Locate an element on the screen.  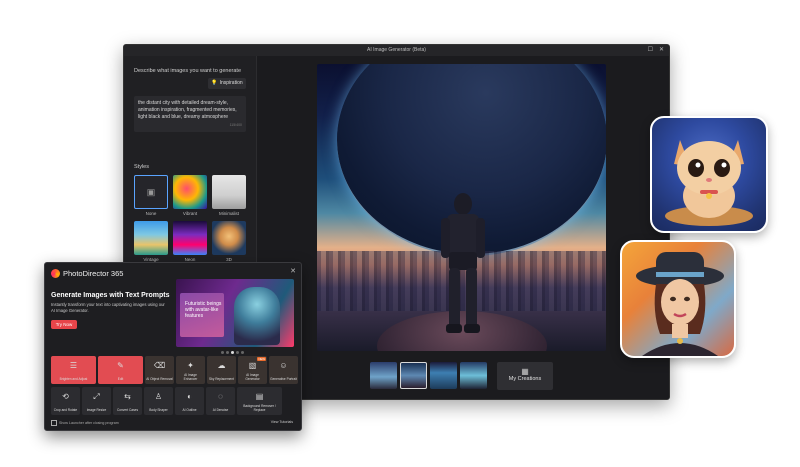
styles-label: Styles is located at coordinates (141, 167).